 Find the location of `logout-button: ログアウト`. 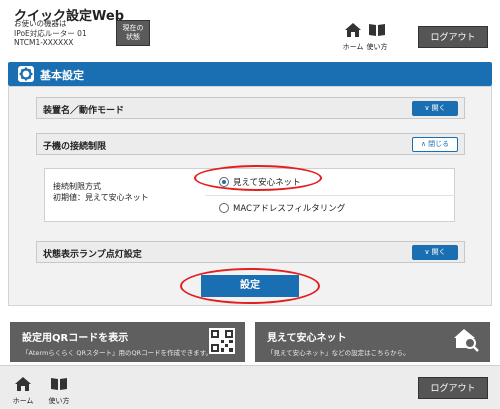

logout-button: ログアウト is located at coordinates (453, 37).